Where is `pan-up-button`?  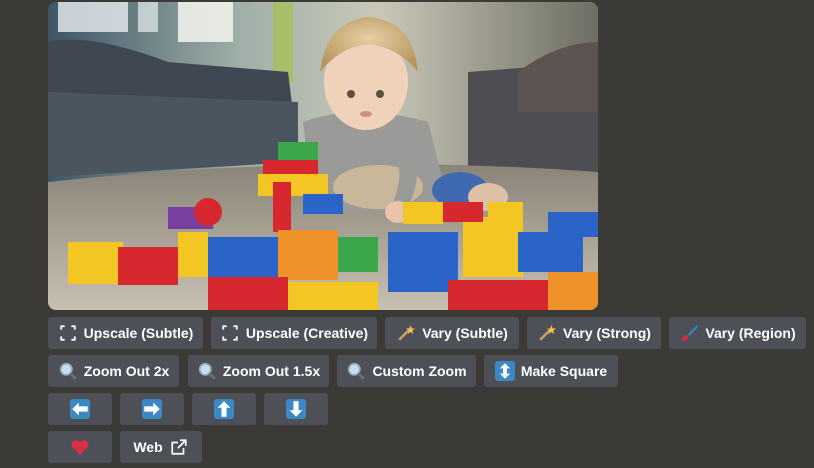 pan-up-button is located at coordinates (224, 409).